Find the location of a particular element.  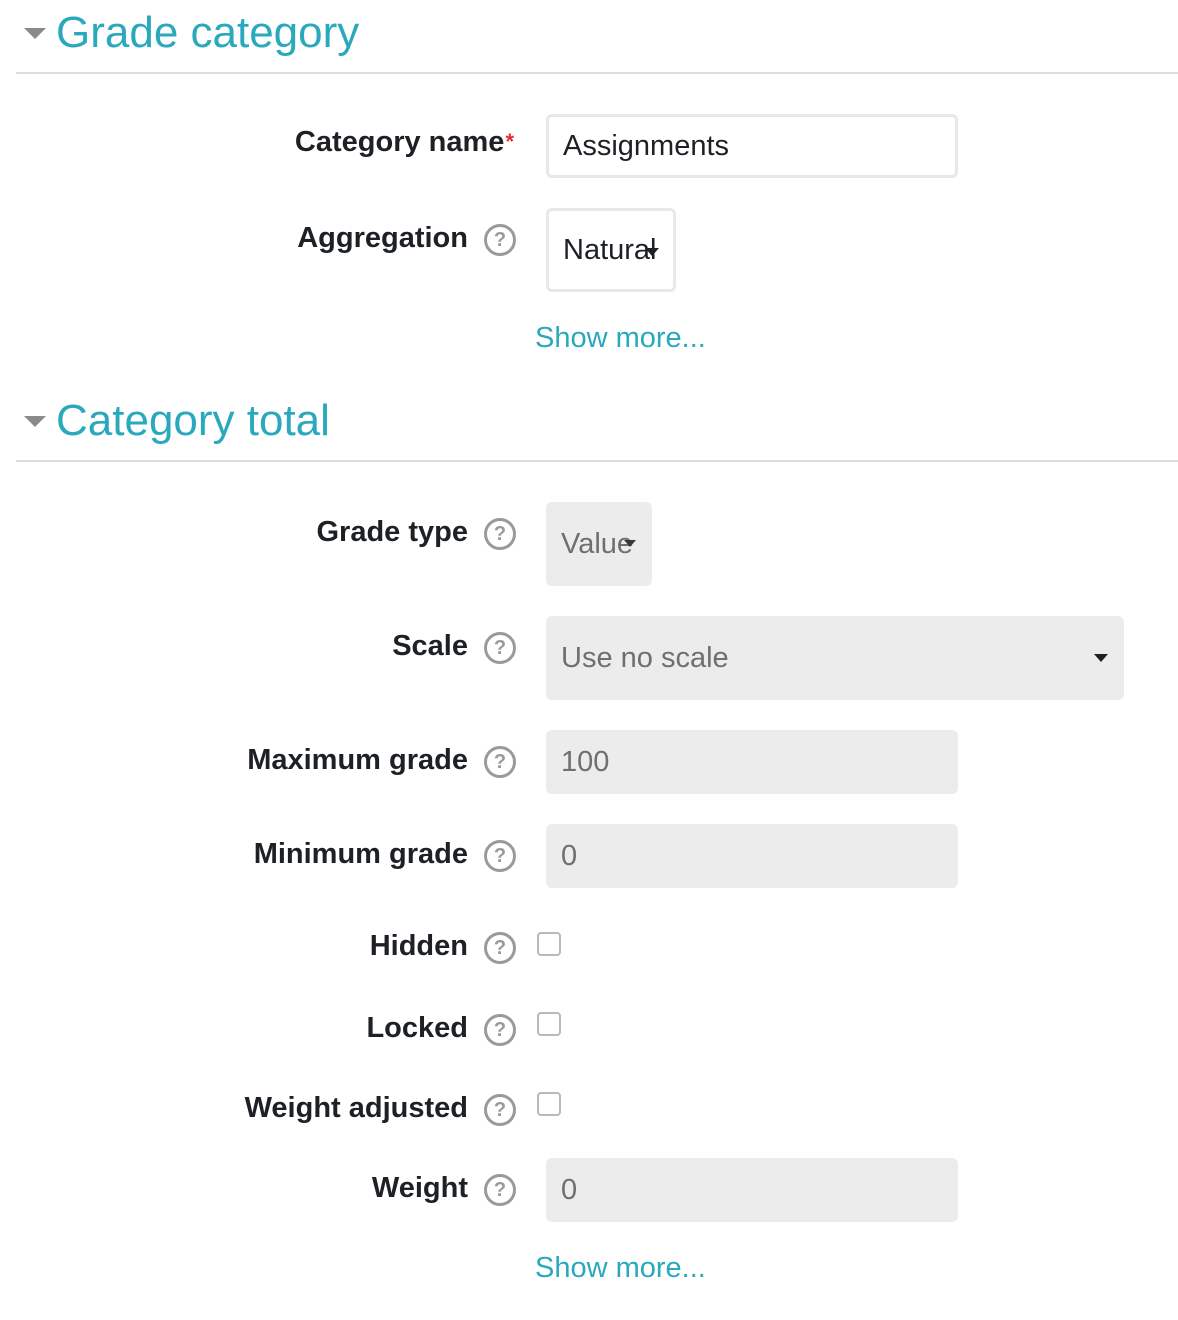

hidden-help-icon: ? is located at coordinates (500, 948).